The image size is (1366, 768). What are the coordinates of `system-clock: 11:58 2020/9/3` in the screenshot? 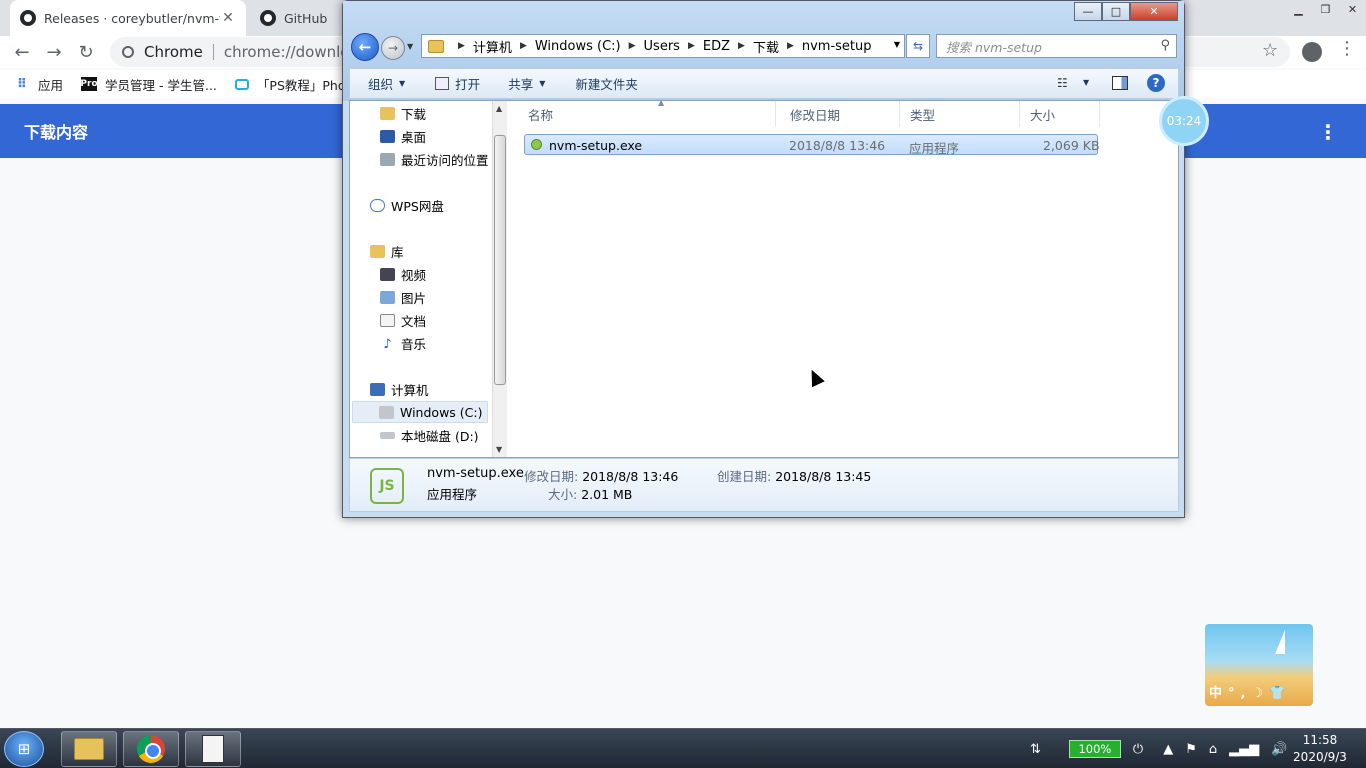 It's located at (1320, 749).